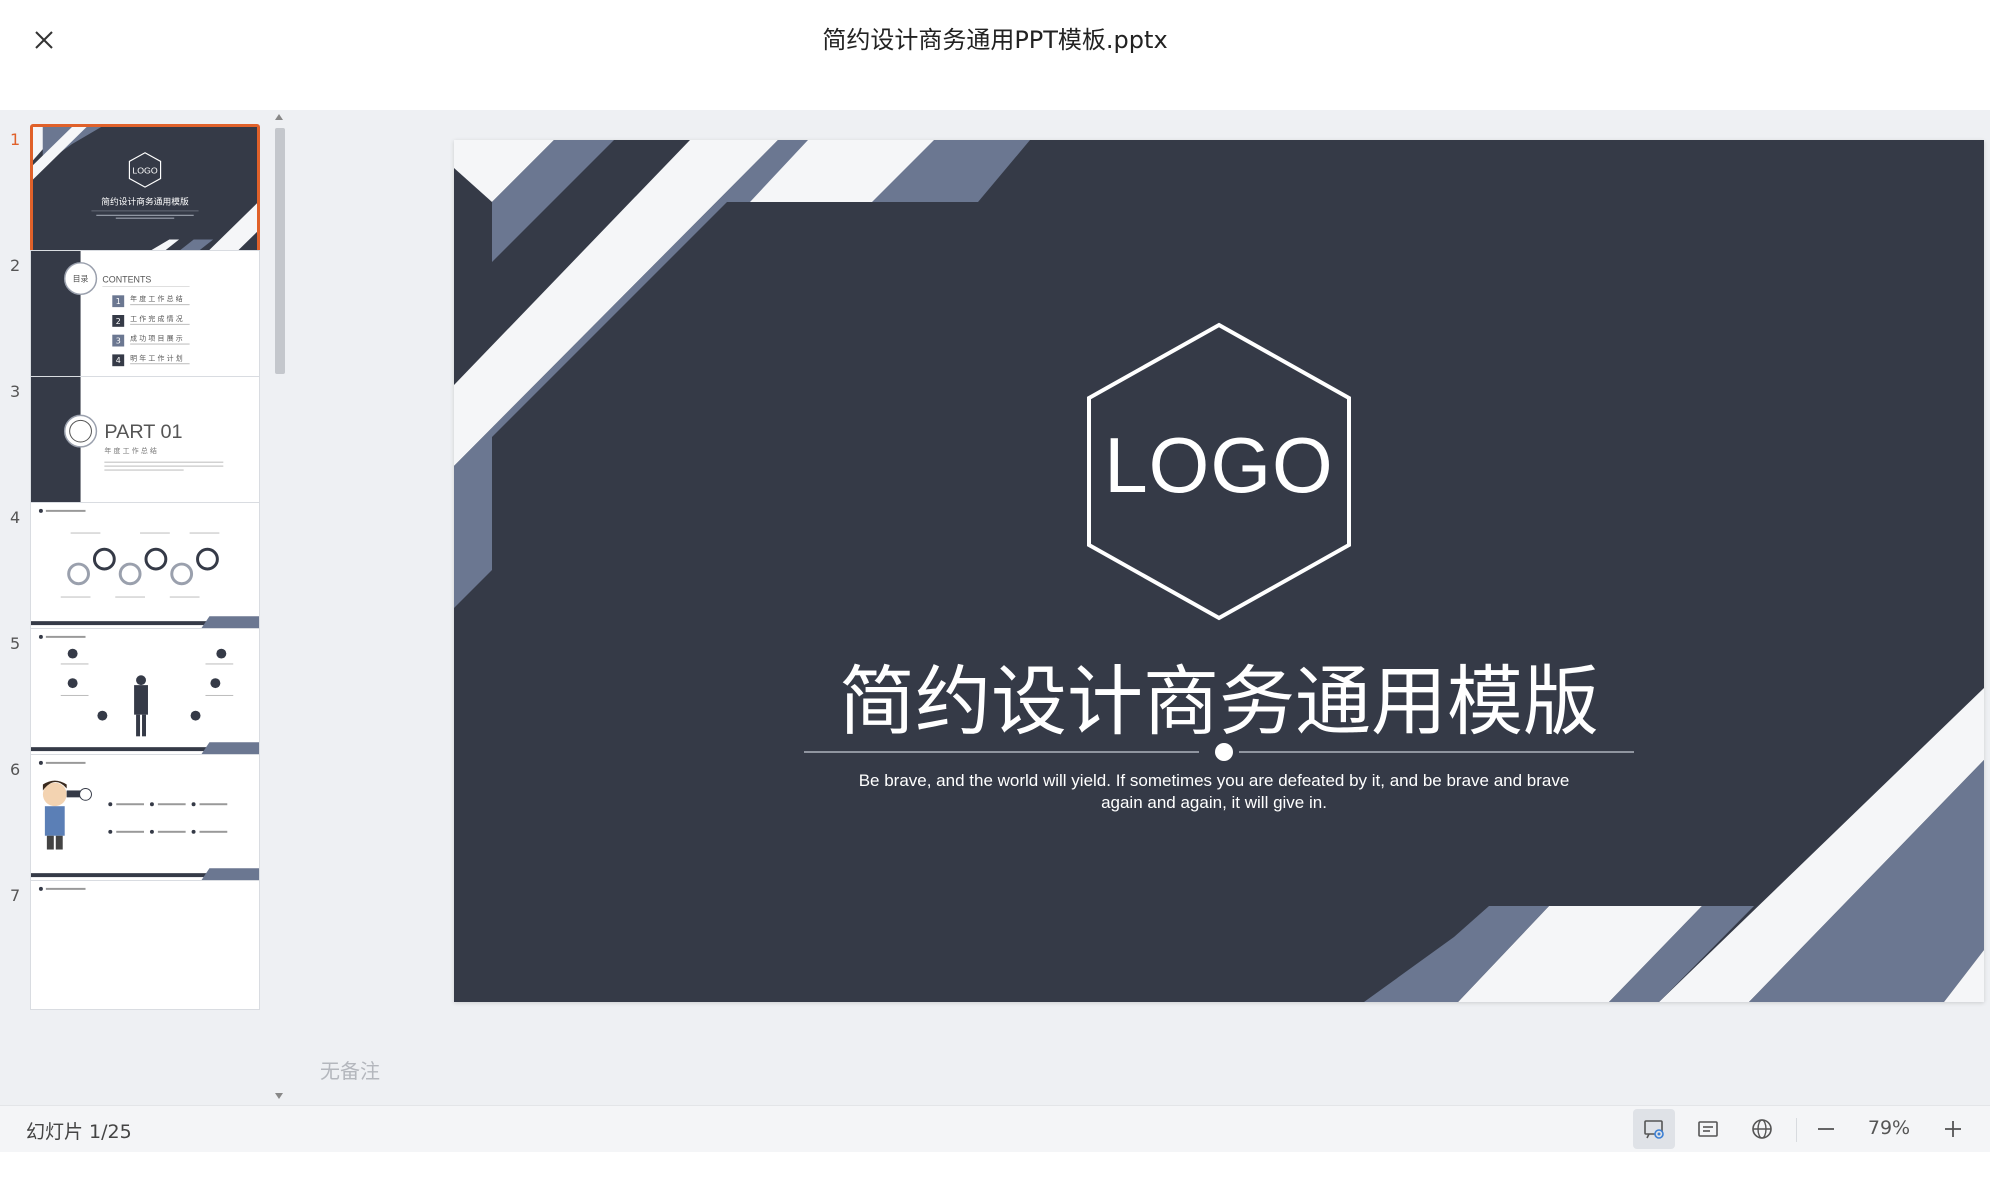 The width and height of the screenshot is (1990, 1190). What do you see at coordinates (145, 201) in the screenshot?
I see `svg-text: 简约设计商务通用模版` at bounding box center [145, 201].